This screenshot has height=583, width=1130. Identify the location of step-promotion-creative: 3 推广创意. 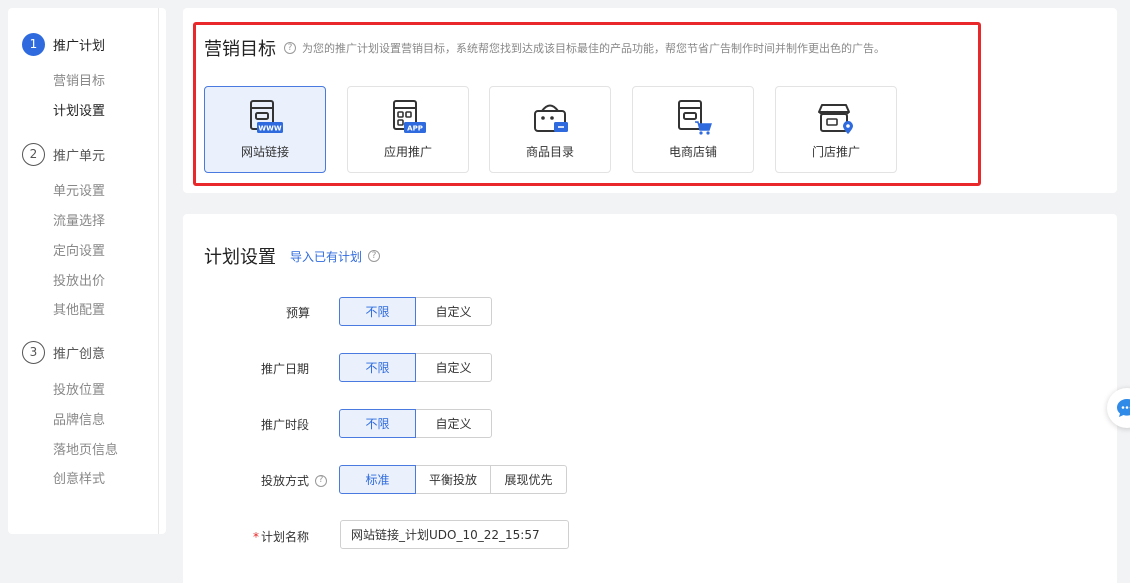
(63, 352).